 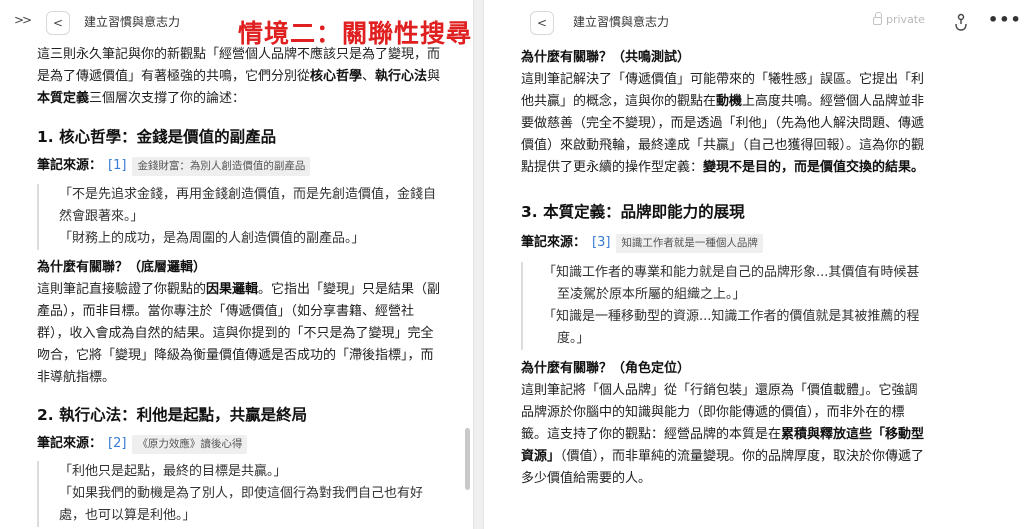 I want to click on section2-source: 筆記來源： [2] 《原力效應》讀後心得, so click(x=248, y=444).